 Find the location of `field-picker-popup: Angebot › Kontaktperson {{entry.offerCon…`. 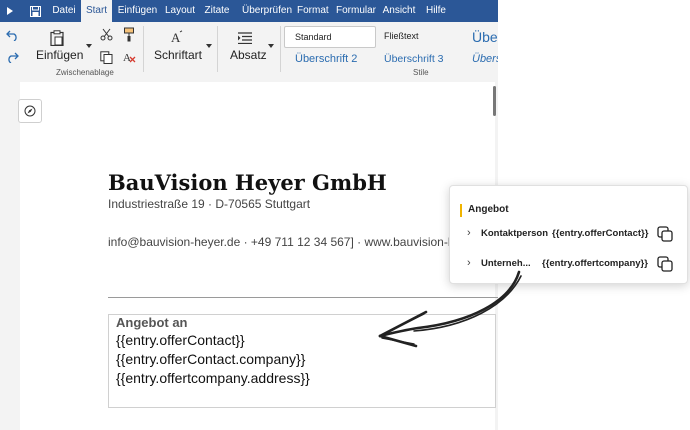

field-picker-popup: Angebot › Kontaktperson {{entry.offerCon… is located at coordinates (568, 234).